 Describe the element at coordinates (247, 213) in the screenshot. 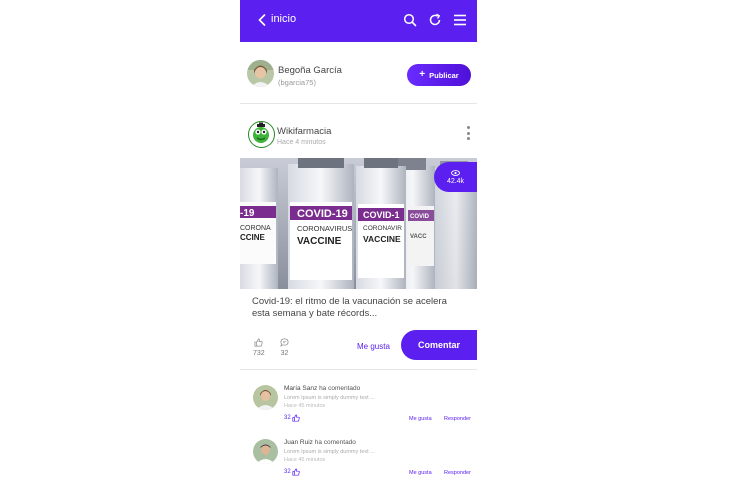

I see `vial-label-left: -19` at that location.